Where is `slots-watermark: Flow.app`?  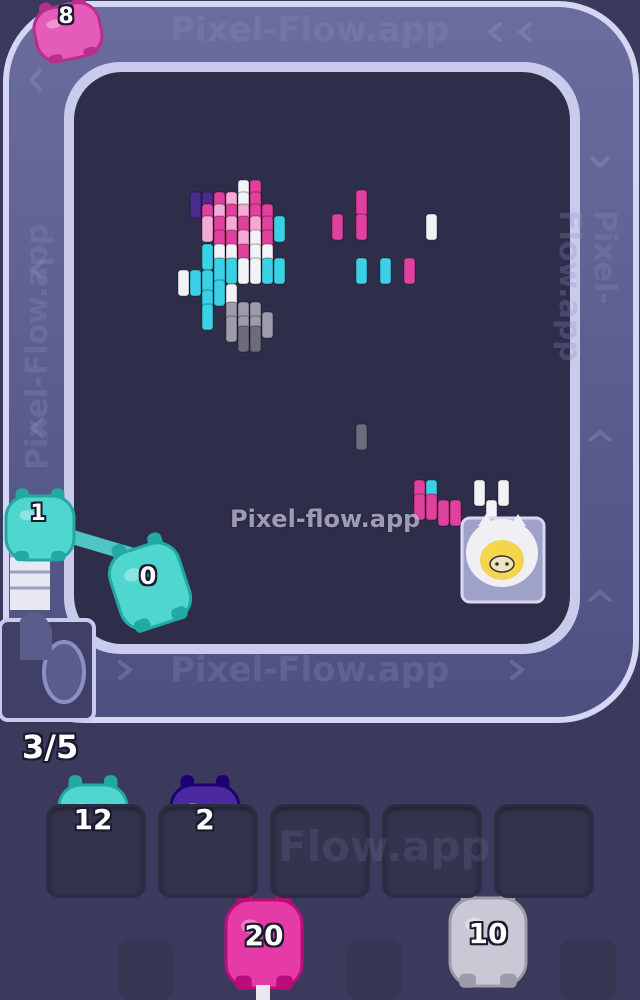 slots-watermark: Flow.app is located at coordinates (384, 846).